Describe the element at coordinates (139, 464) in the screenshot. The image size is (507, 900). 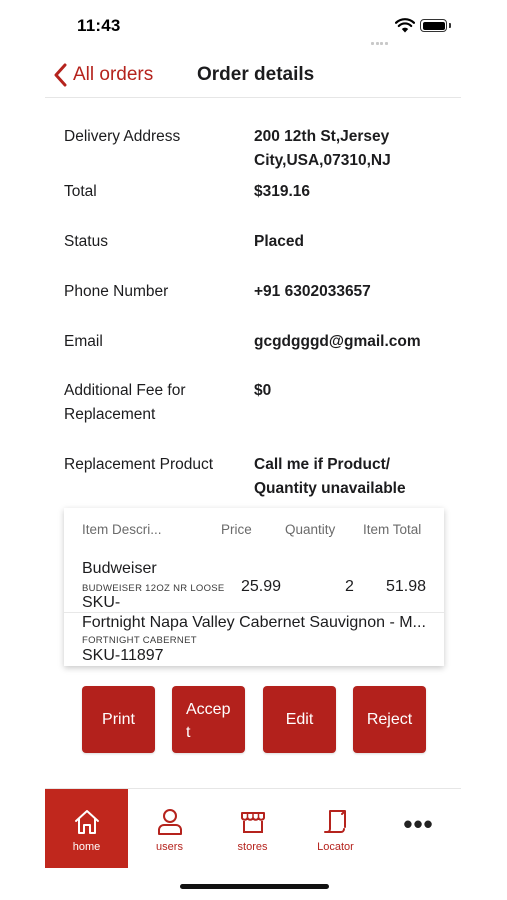
I see `detail-label: Replacement Product` at that location.